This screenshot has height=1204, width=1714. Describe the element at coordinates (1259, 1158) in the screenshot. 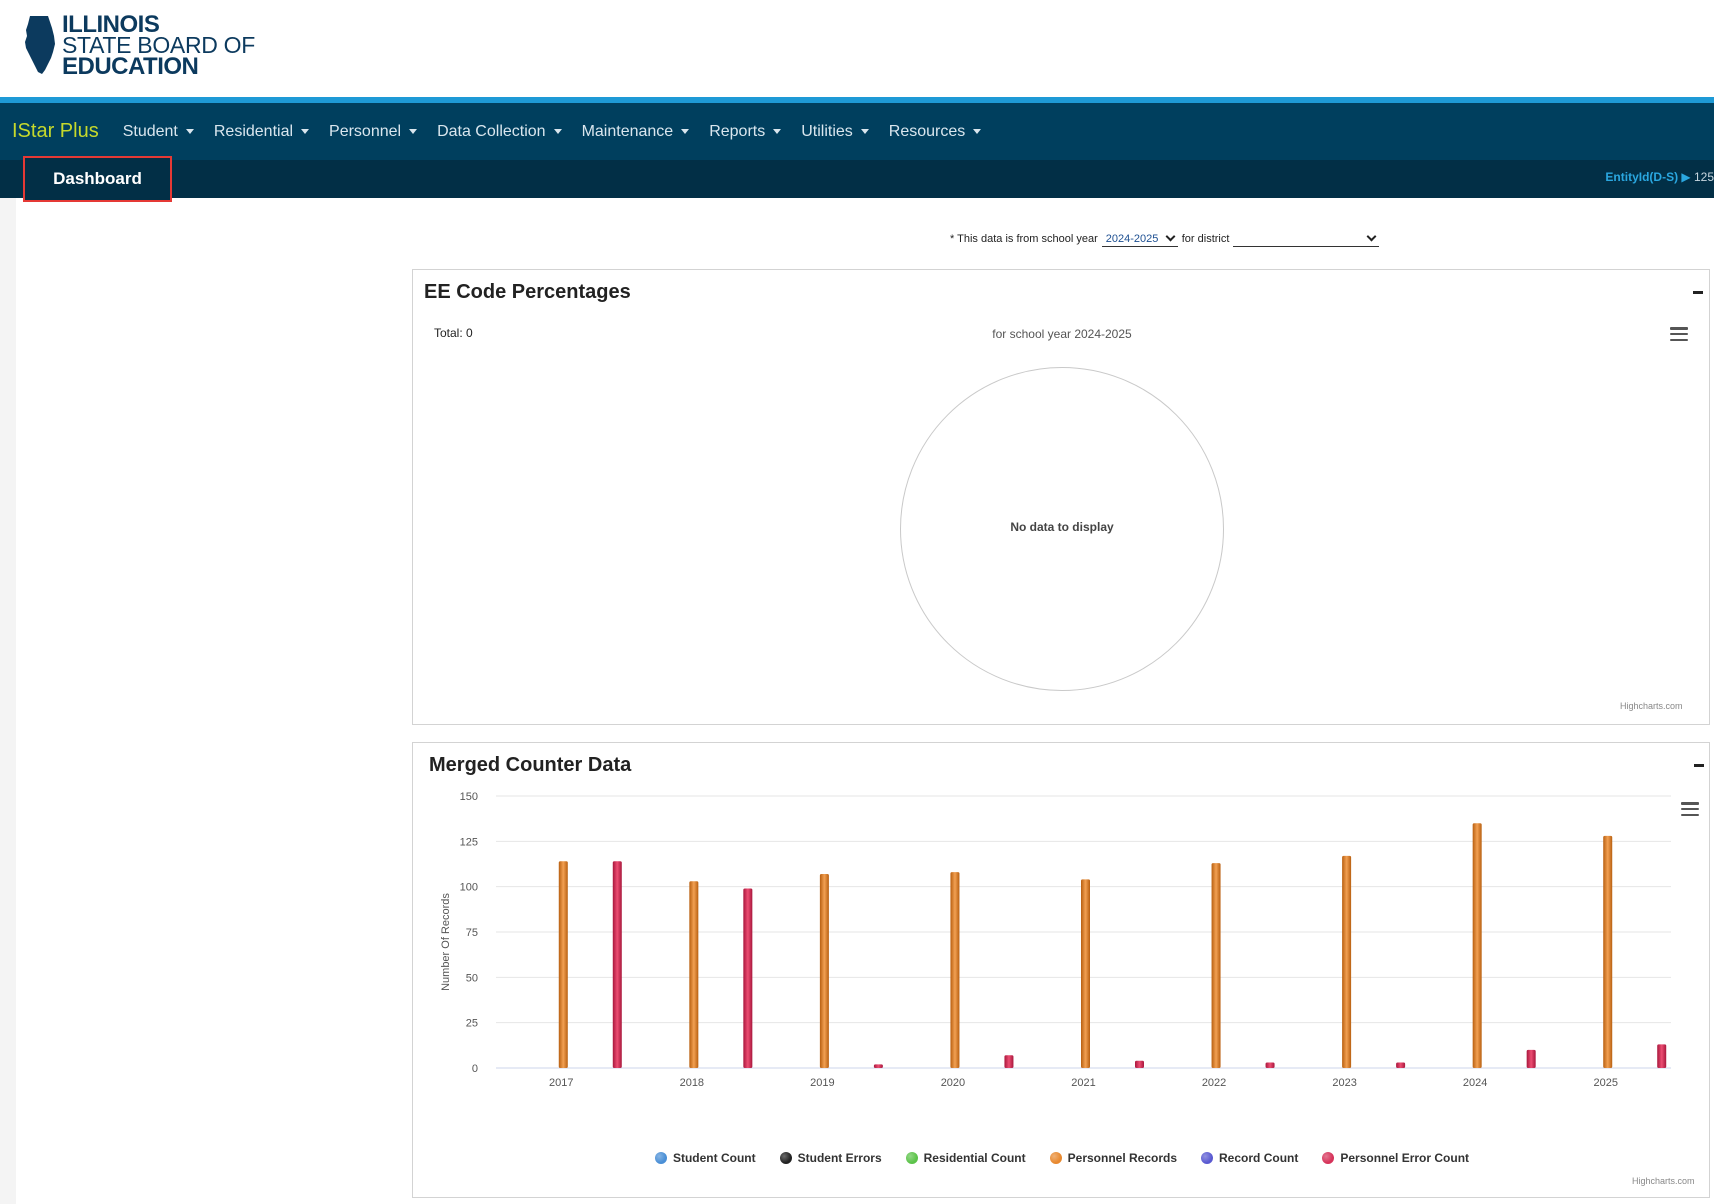

I see `legend-label: Record Count` at that location.